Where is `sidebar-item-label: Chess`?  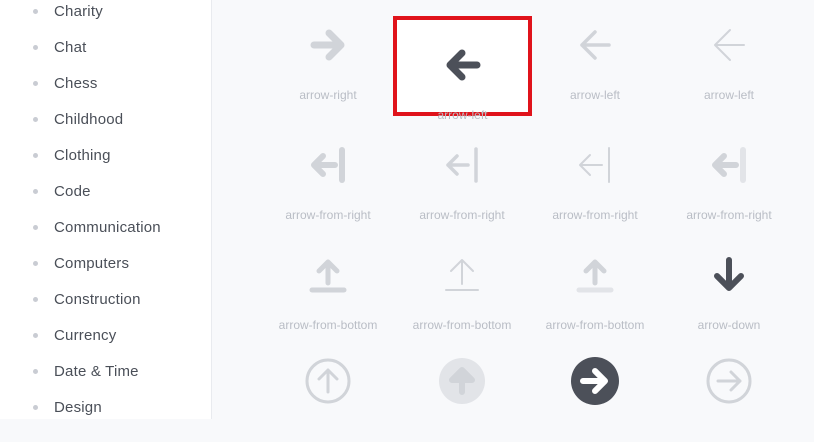 sidebar-item-label: Chess is located at coordinates (76, 83).